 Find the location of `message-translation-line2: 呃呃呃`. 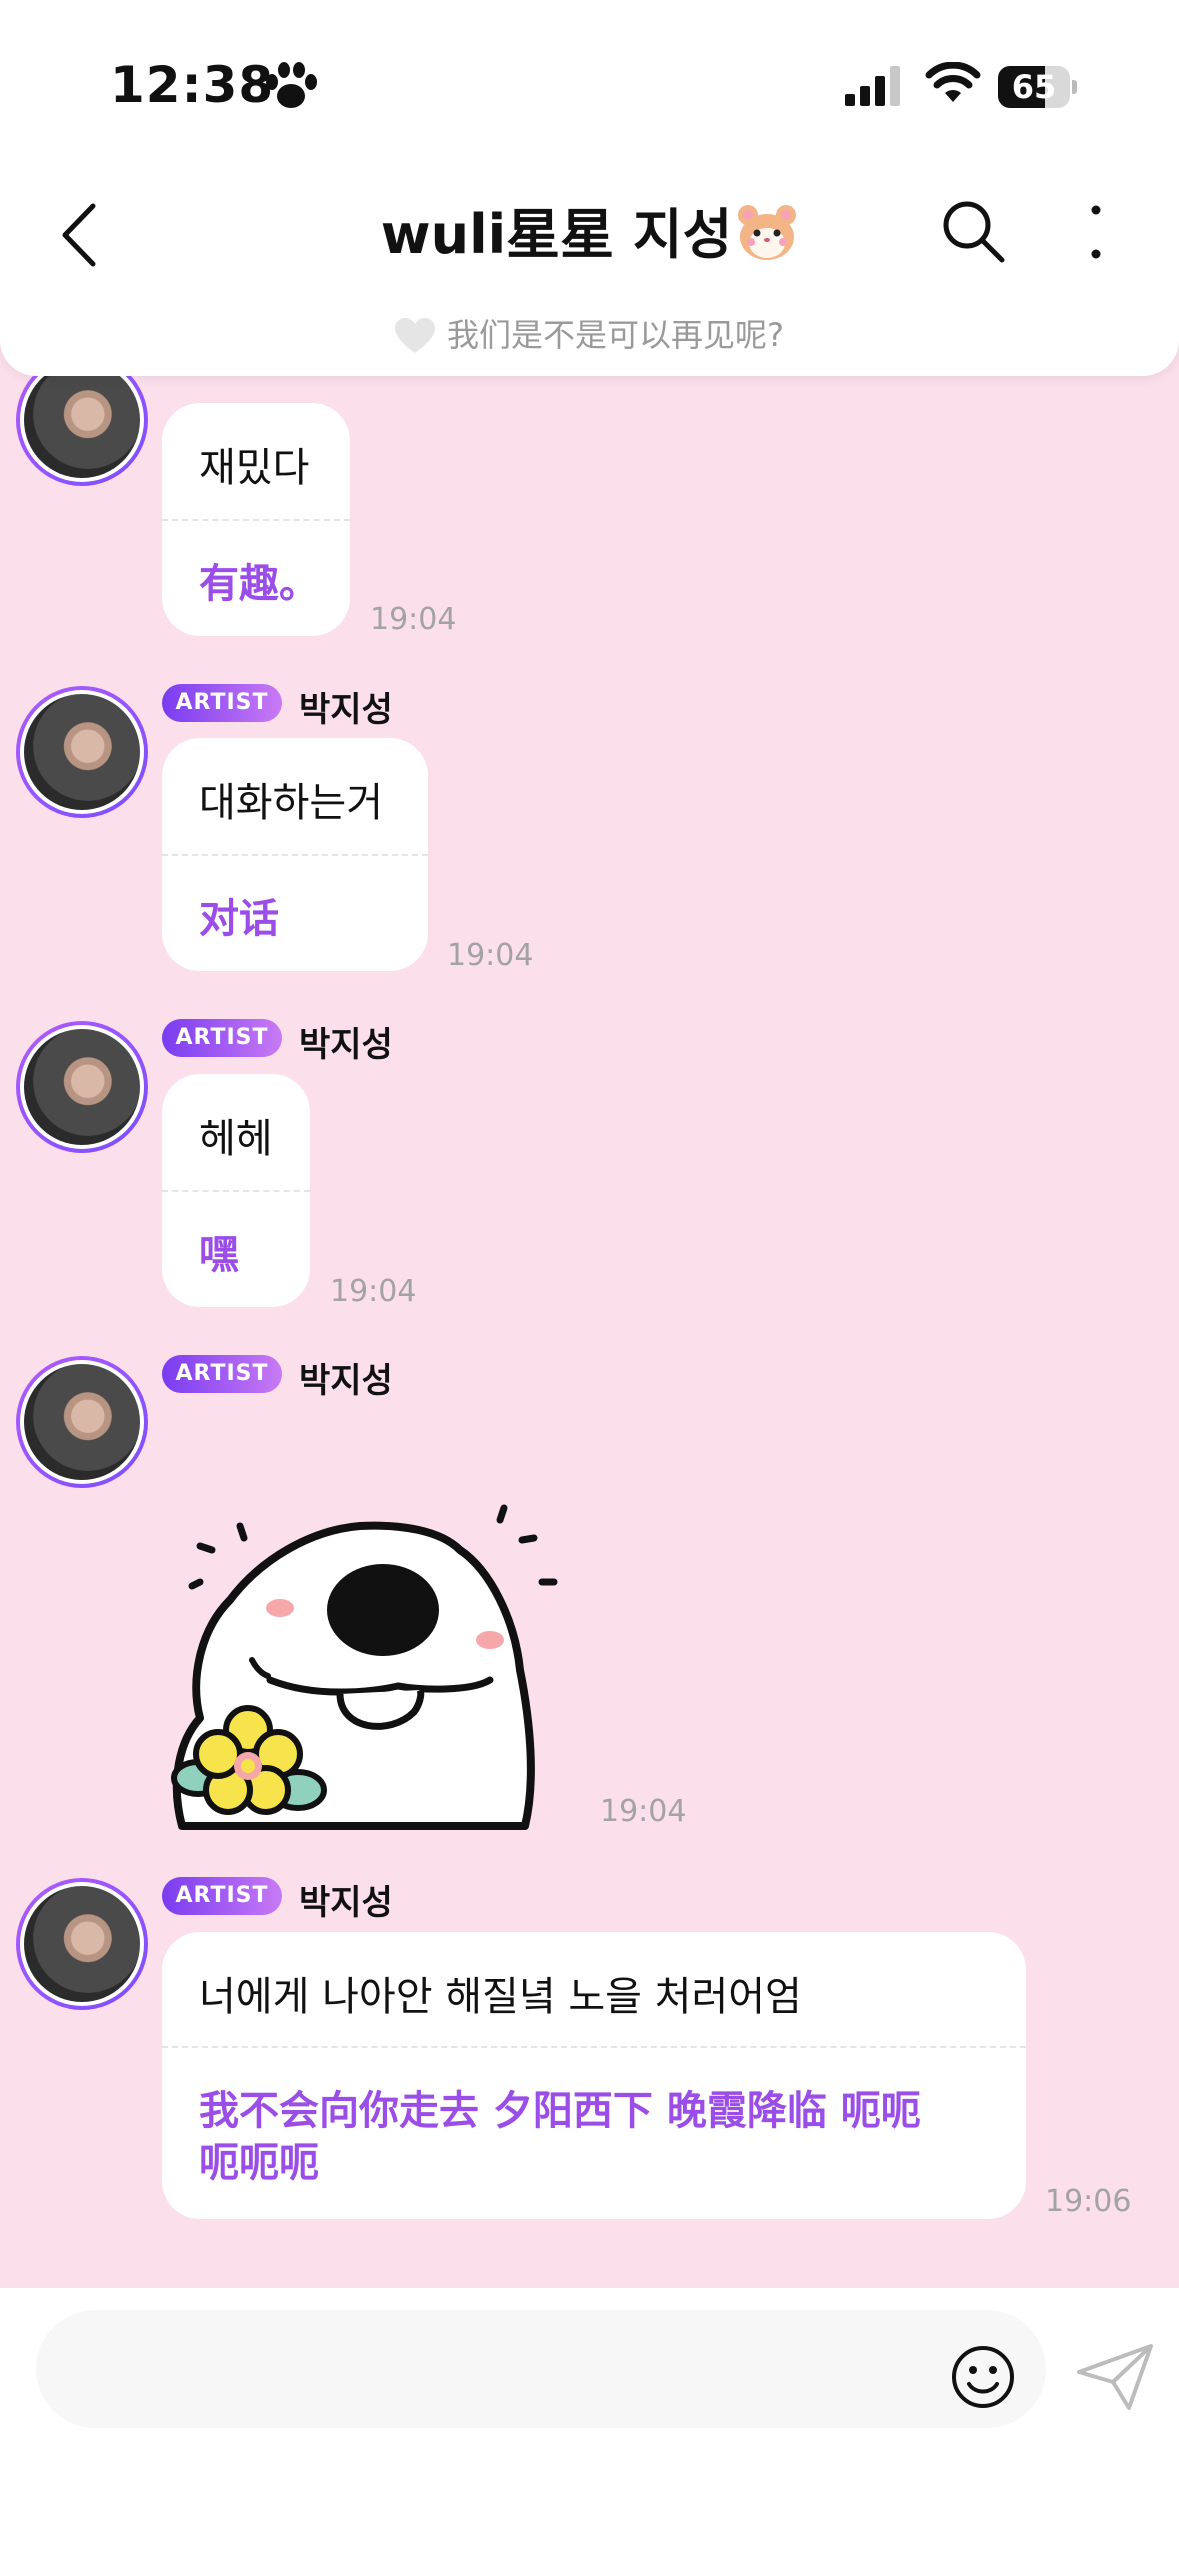

message-translation-line2: 呃呃呃 is located at coordinates (259, 2163).